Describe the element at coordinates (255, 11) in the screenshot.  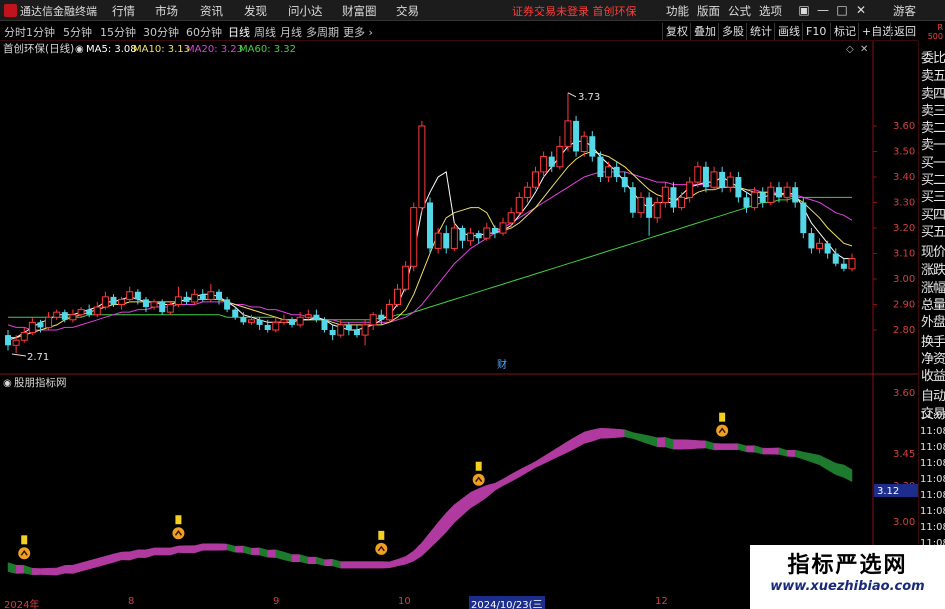
I see `menu-faxian: 发现` at that location.